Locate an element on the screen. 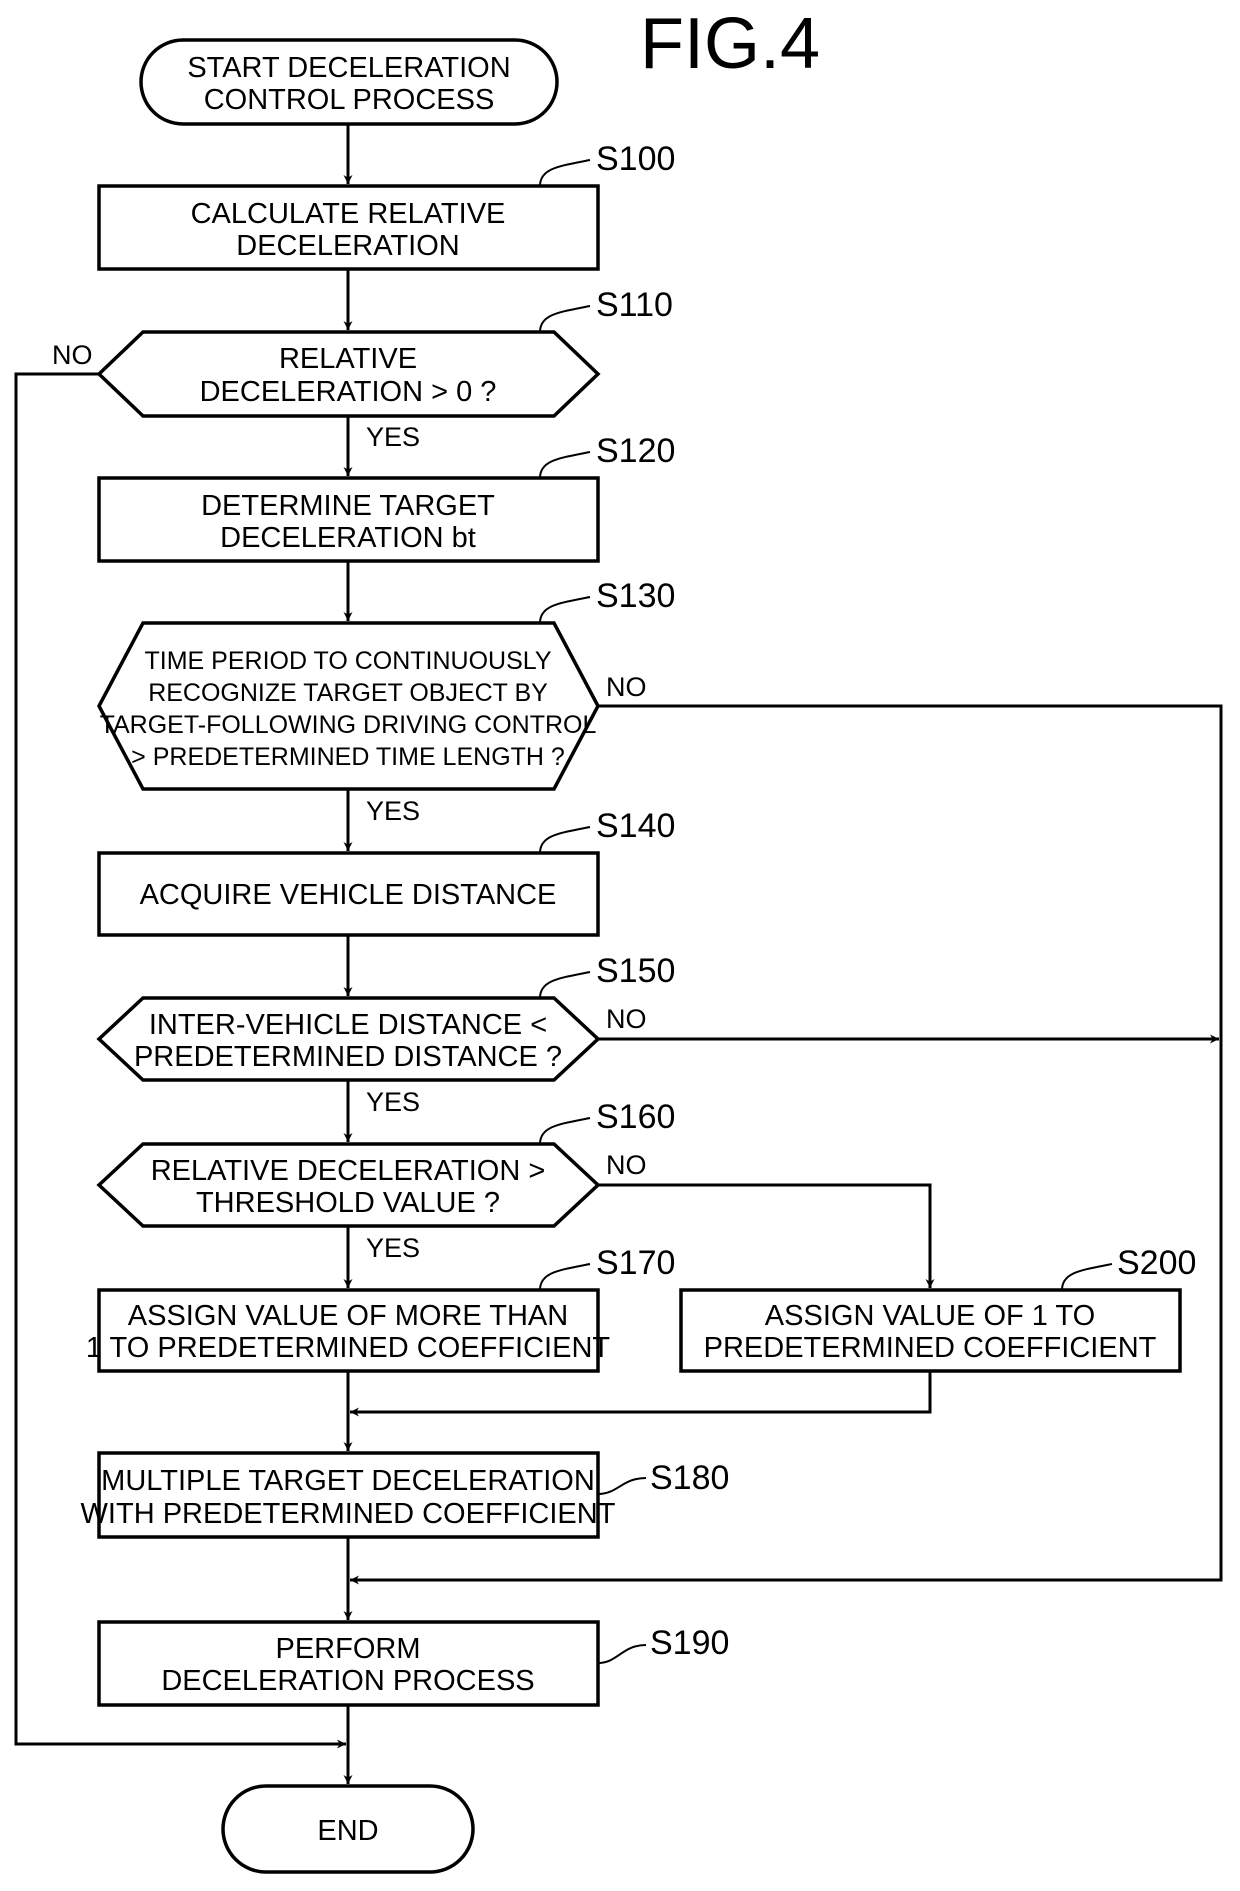 This screenshot has width=1240, height=1891. s180-line-1: MULTIPLE TARGET DECELERATION is located at coordinates (348, 1481).